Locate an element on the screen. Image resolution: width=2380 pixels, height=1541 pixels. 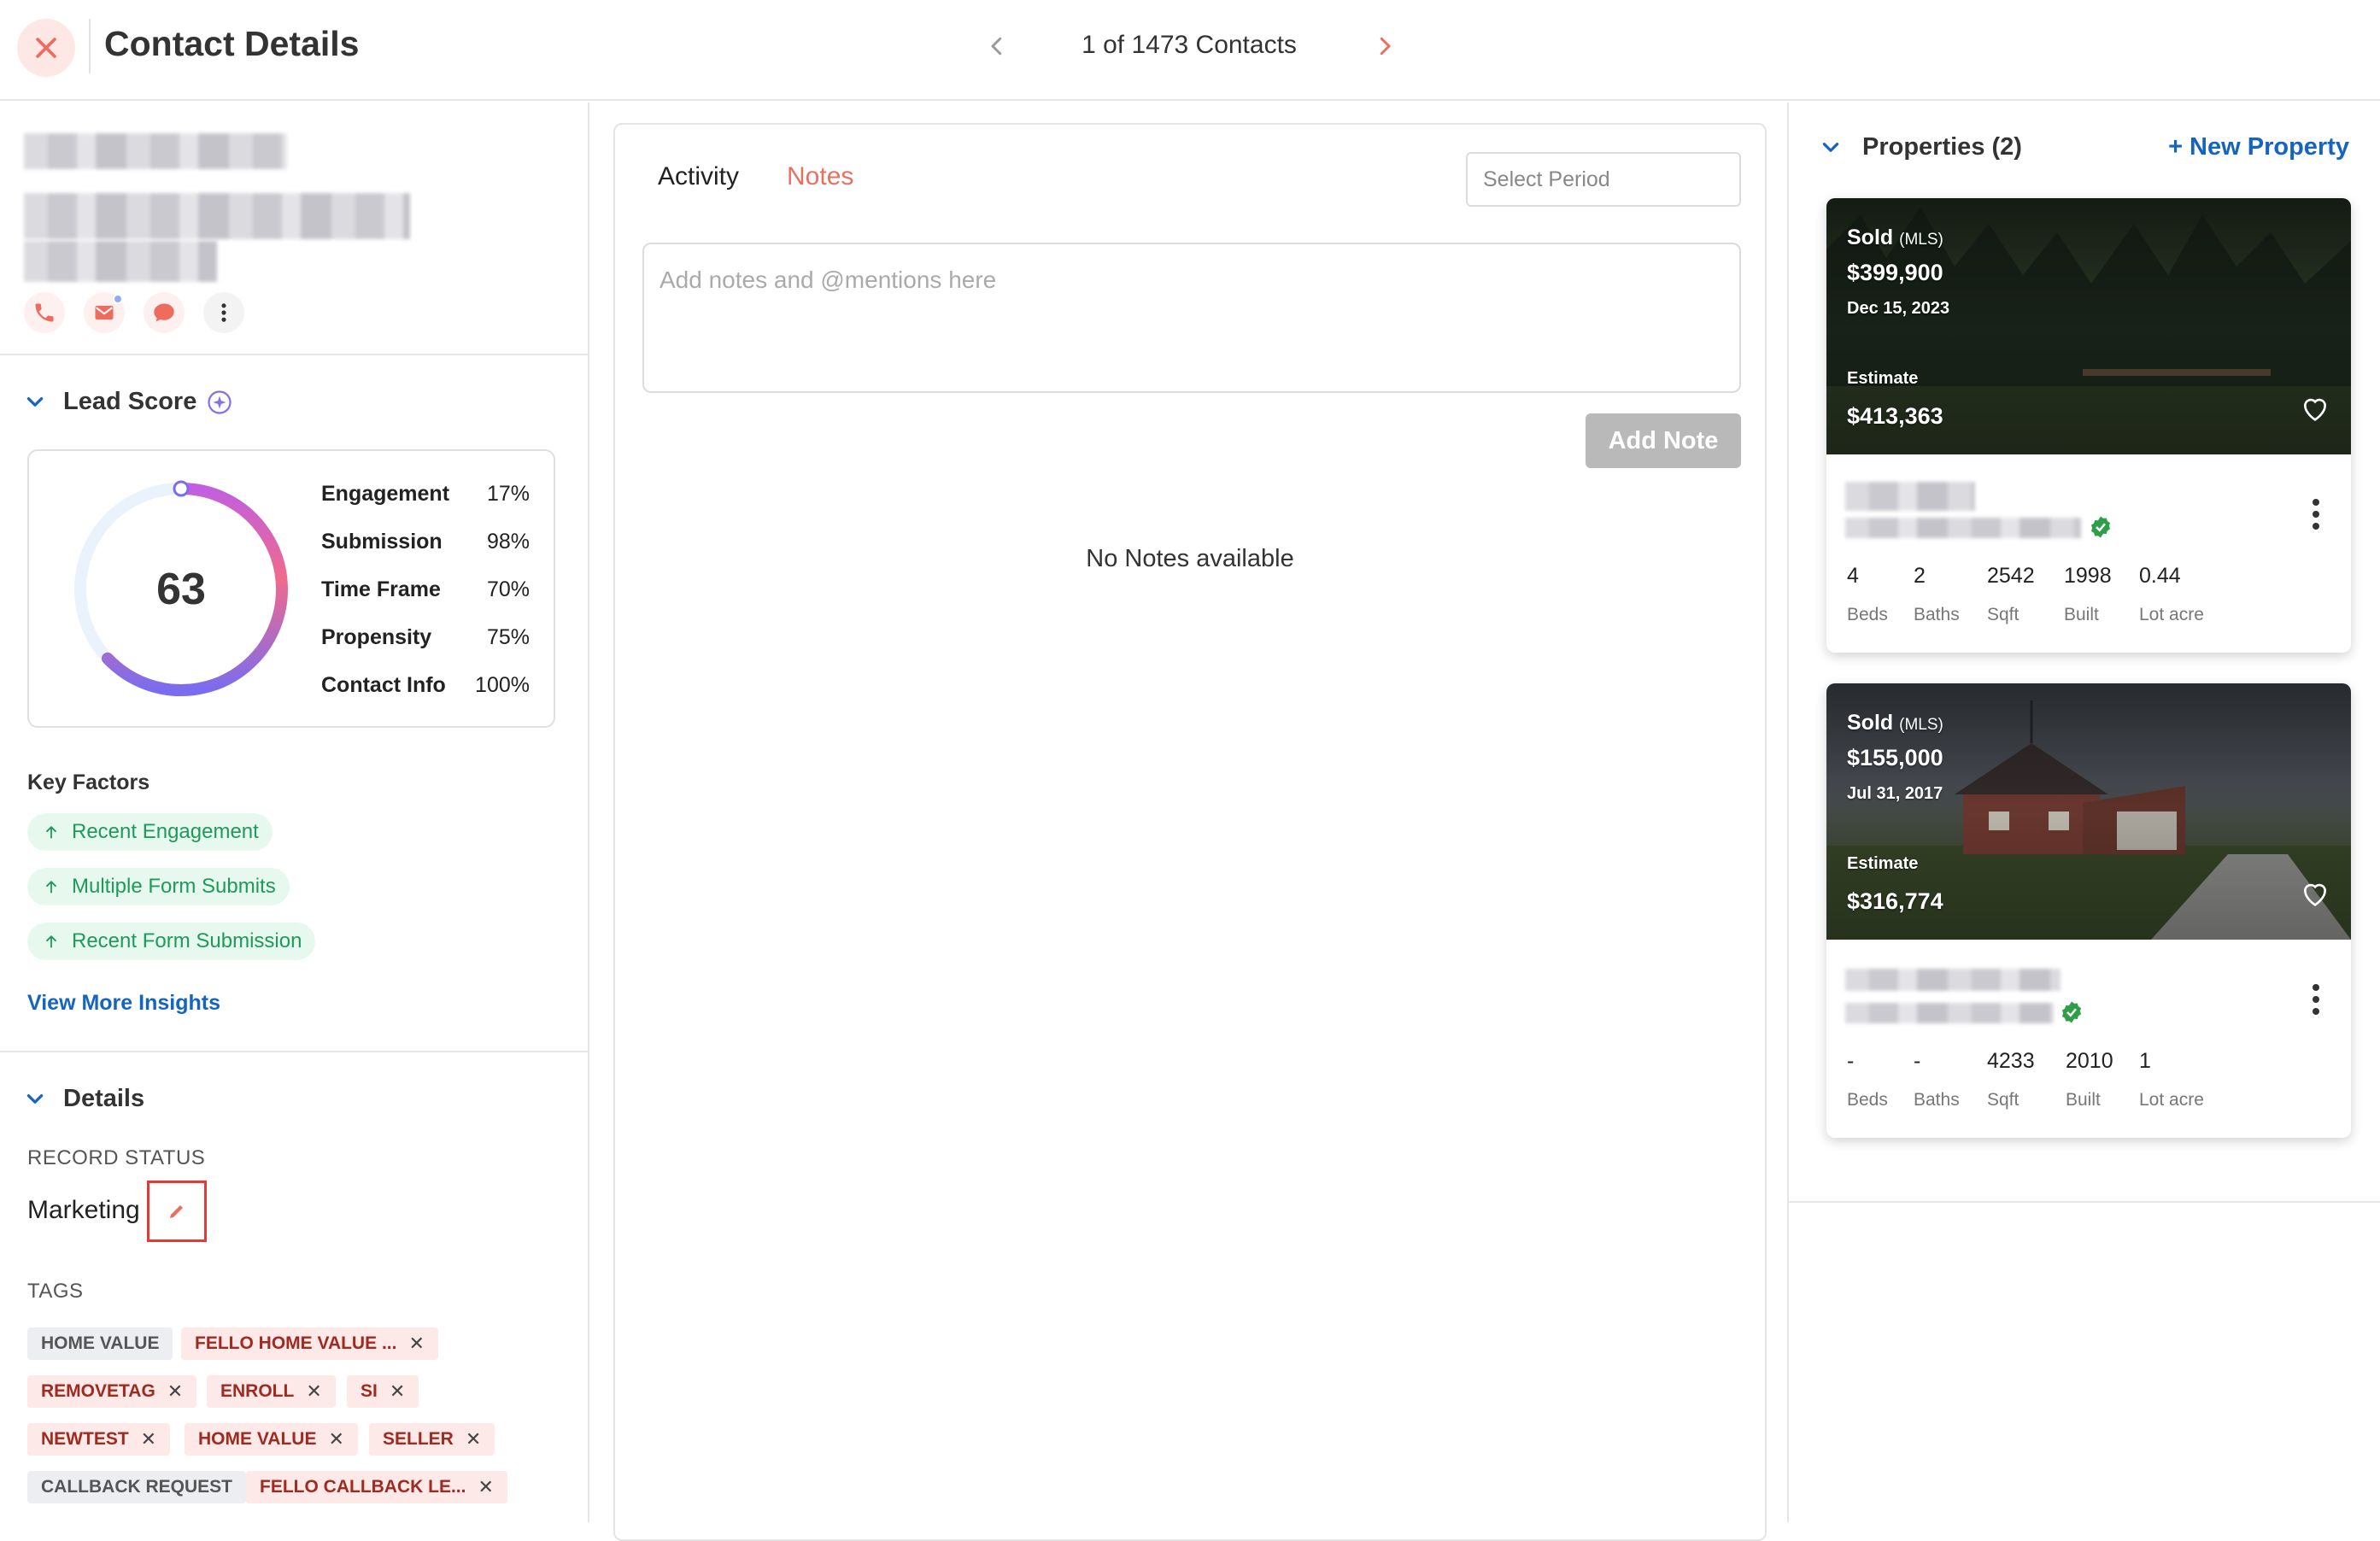
stat-built-label: Built is located at coordinates (2084, 1100).